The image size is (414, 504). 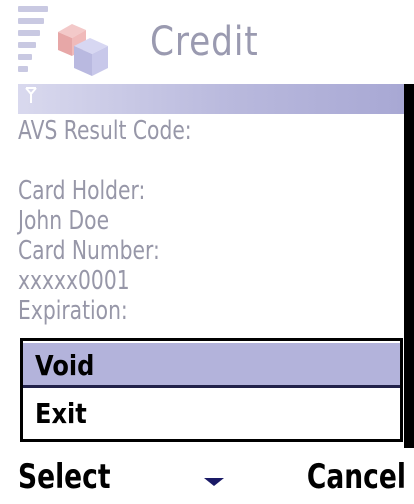 What do you see at coordinates (89, 251) in the screenshot?
I see `card-number-label: Card Number:` at bounding box center [89, 251].